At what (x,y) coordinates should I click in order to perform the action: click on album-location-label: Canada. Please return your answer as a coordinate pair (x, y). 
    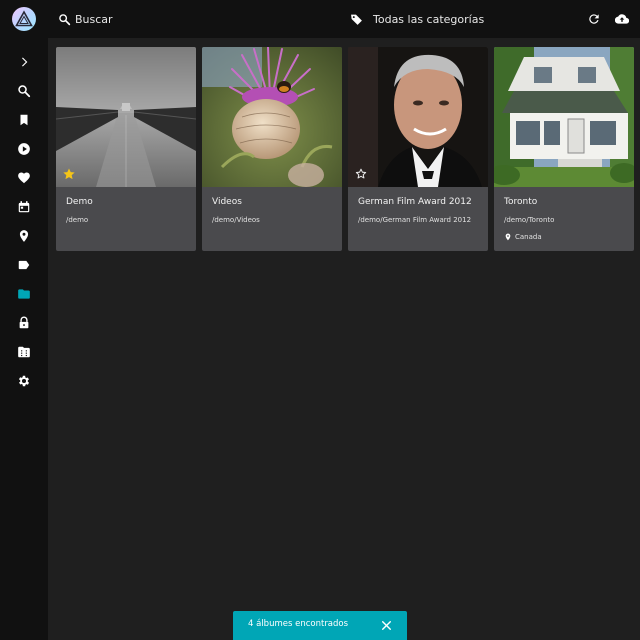
    Looking at the image, I should click on (528, 237).